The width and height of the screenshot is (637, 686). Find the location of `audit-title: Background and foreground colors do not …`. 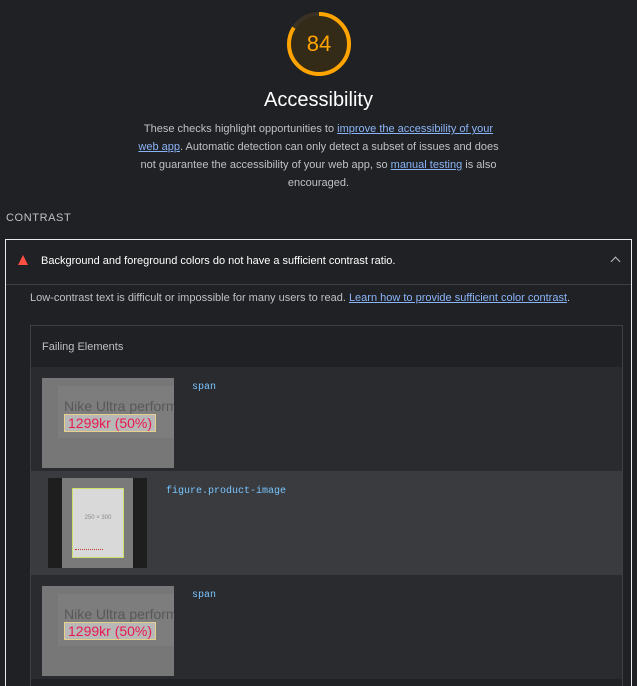

audit-title: Background and foreground colors do not … is located at coordinates (218, 261).